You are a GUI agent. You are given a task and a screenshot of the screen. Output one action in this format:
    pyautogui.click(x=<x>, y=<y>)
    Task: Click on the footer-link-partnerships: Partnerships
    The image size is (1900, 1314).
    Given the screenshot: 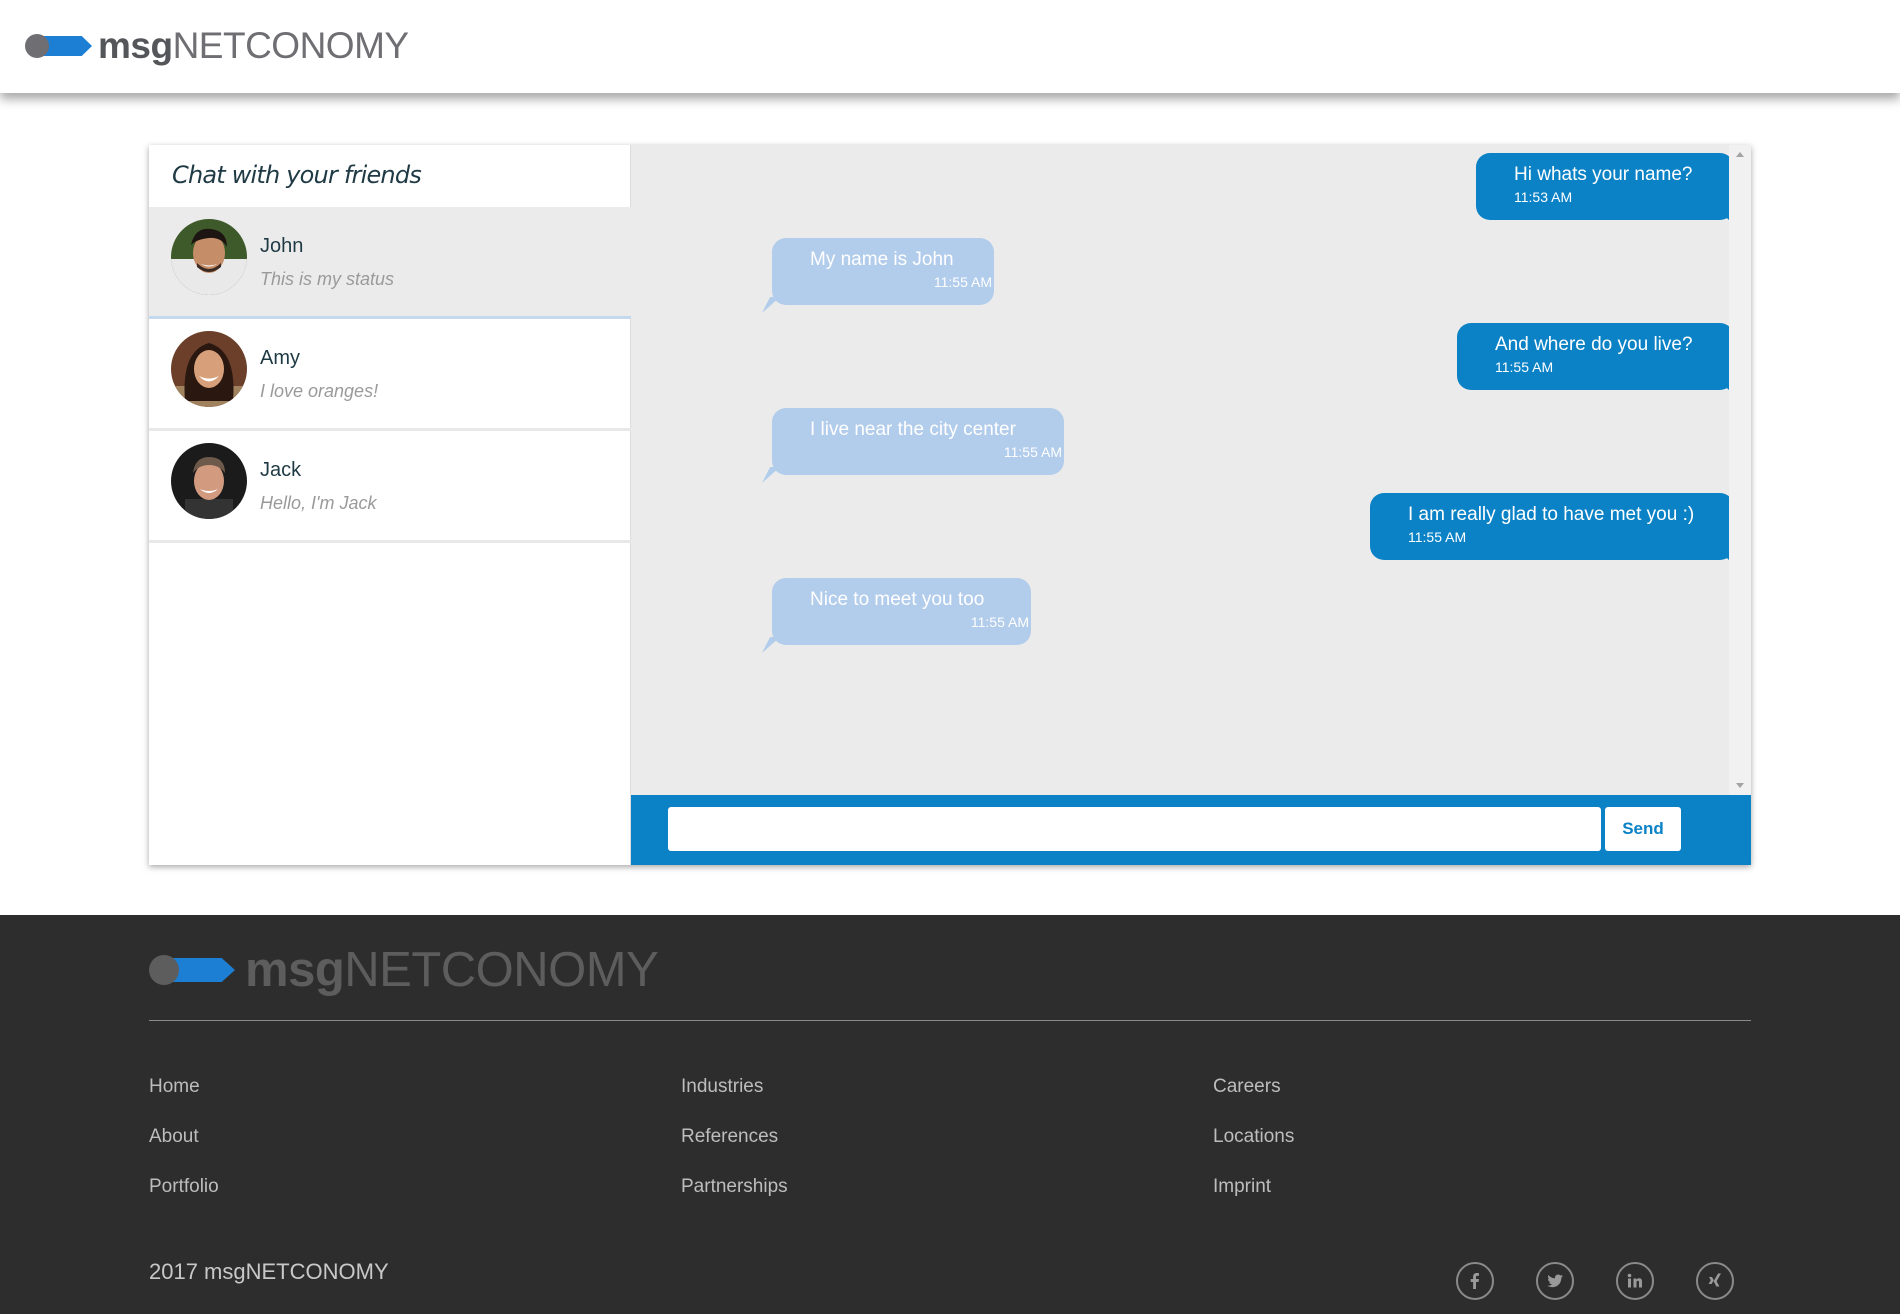 What is the action you would take?
    pyautogui.click(x=734, y=1197)
    